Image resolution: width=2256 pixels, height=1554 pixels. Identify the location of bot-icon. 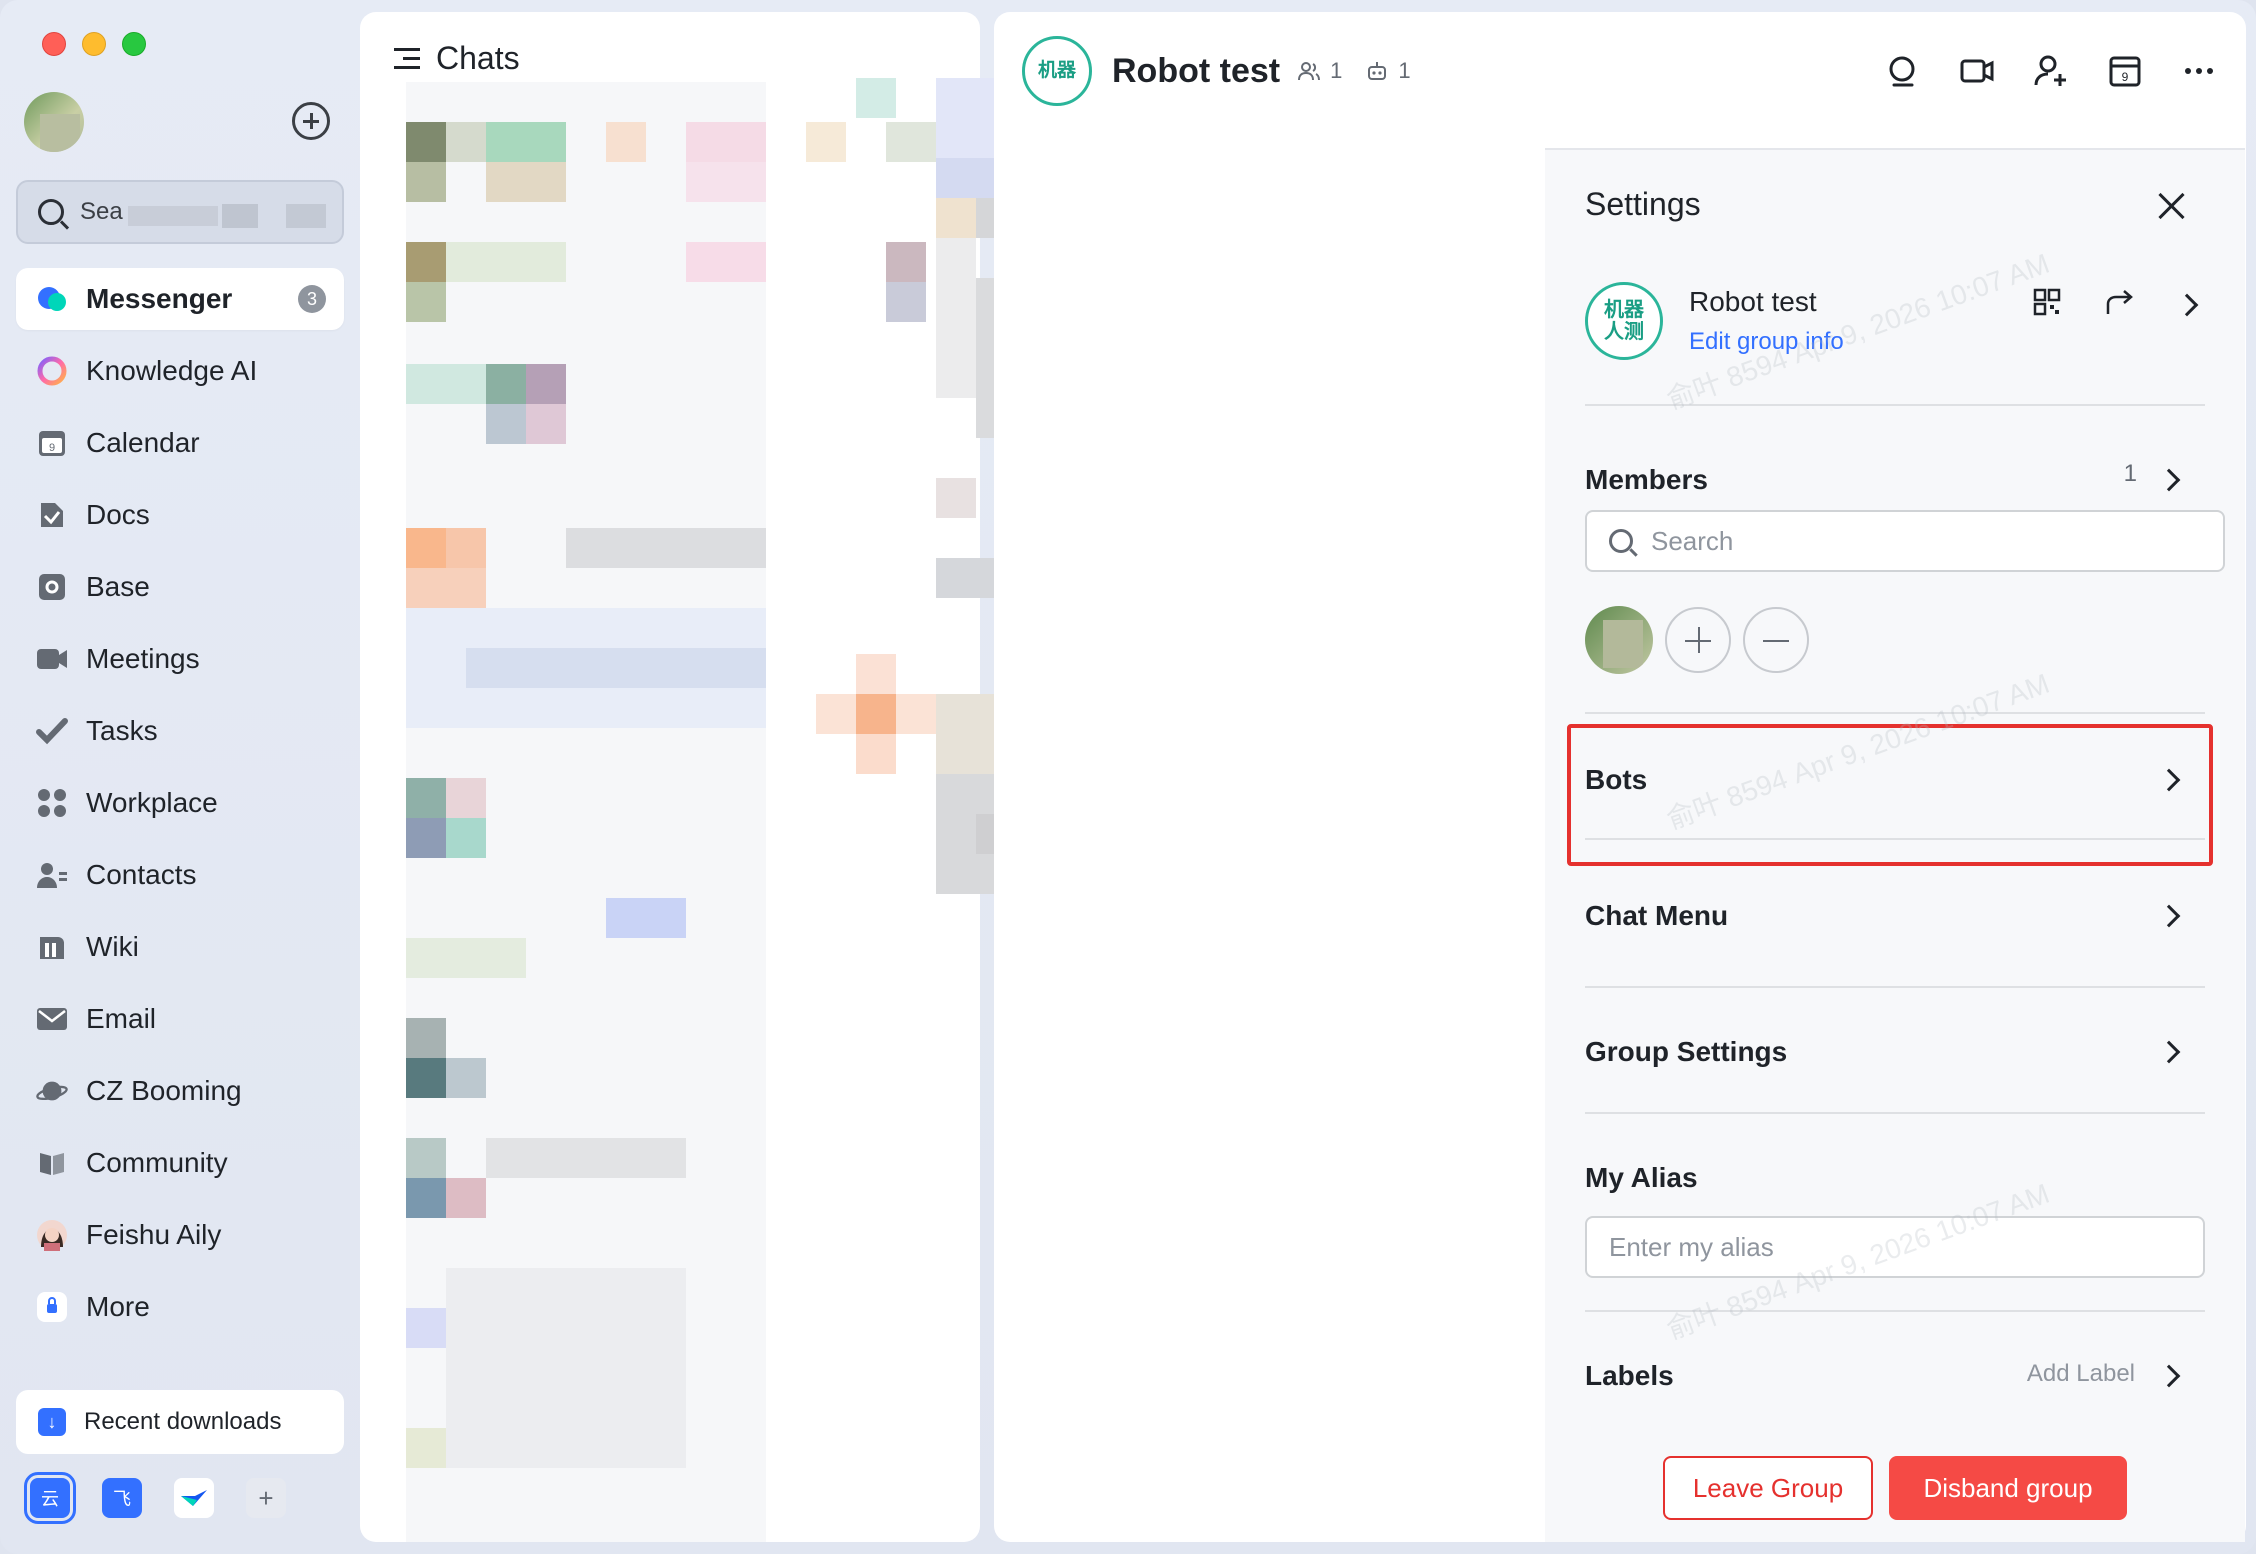
(1377, 71).